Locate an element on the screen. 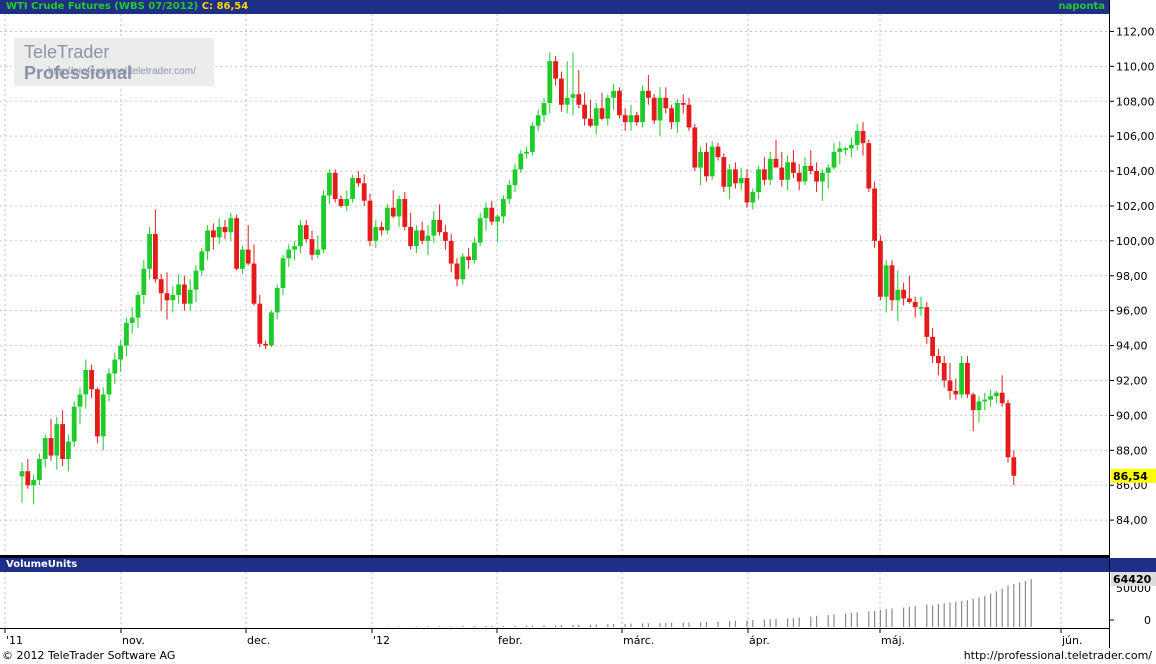  y-tick-label-14: 112,00 is located at coordinates (1135, 31).